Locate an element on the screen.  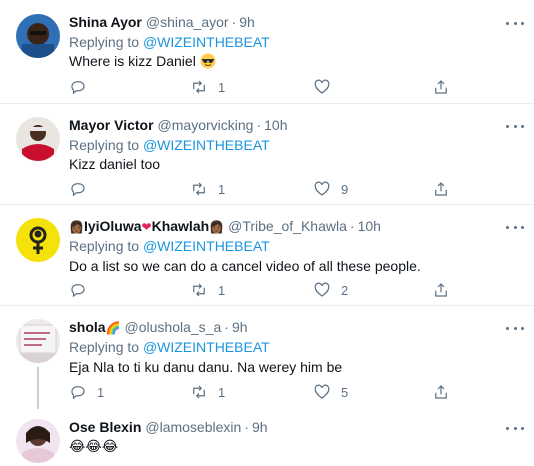
user-handle: @shina_ayor is located at coordinates (187, 22).